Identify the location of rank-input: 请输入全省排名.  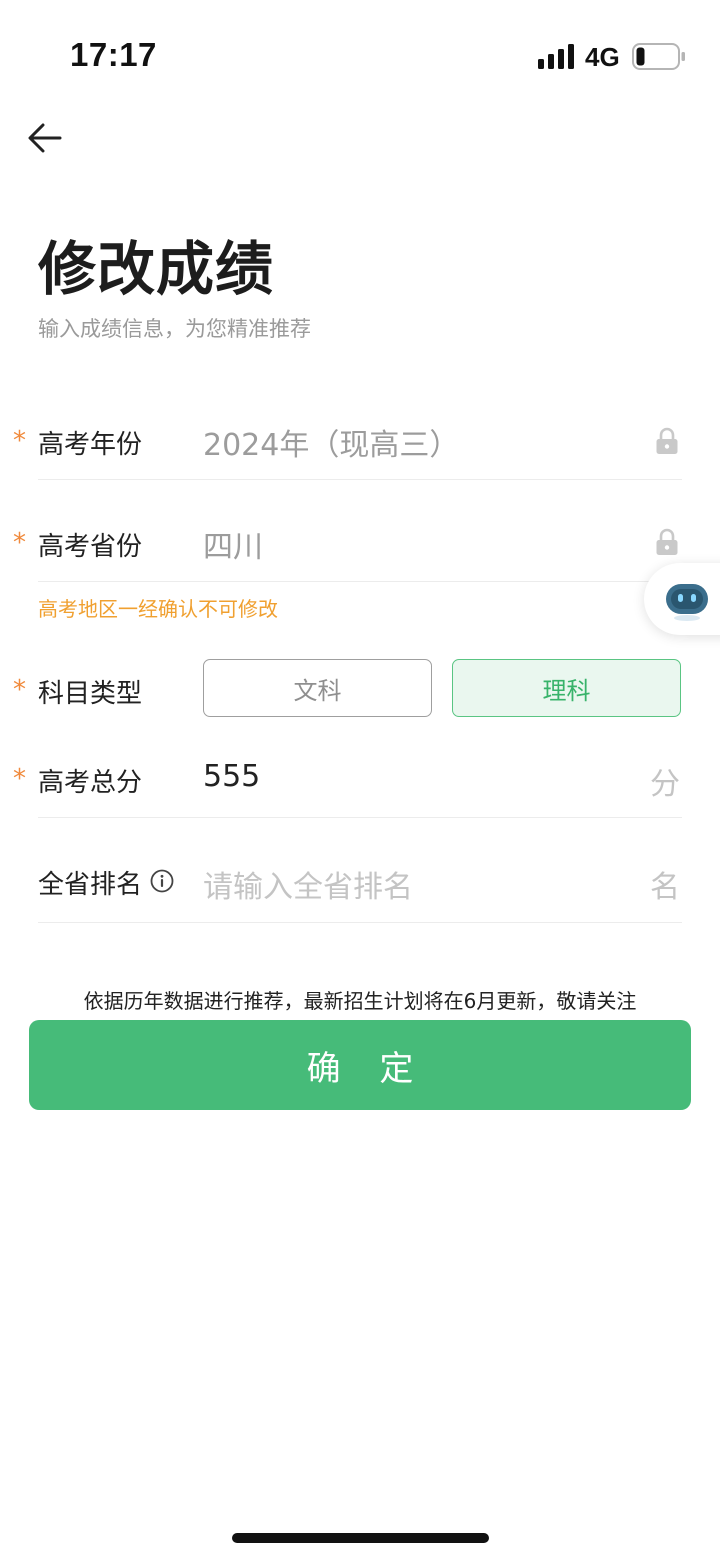
(308, 884).